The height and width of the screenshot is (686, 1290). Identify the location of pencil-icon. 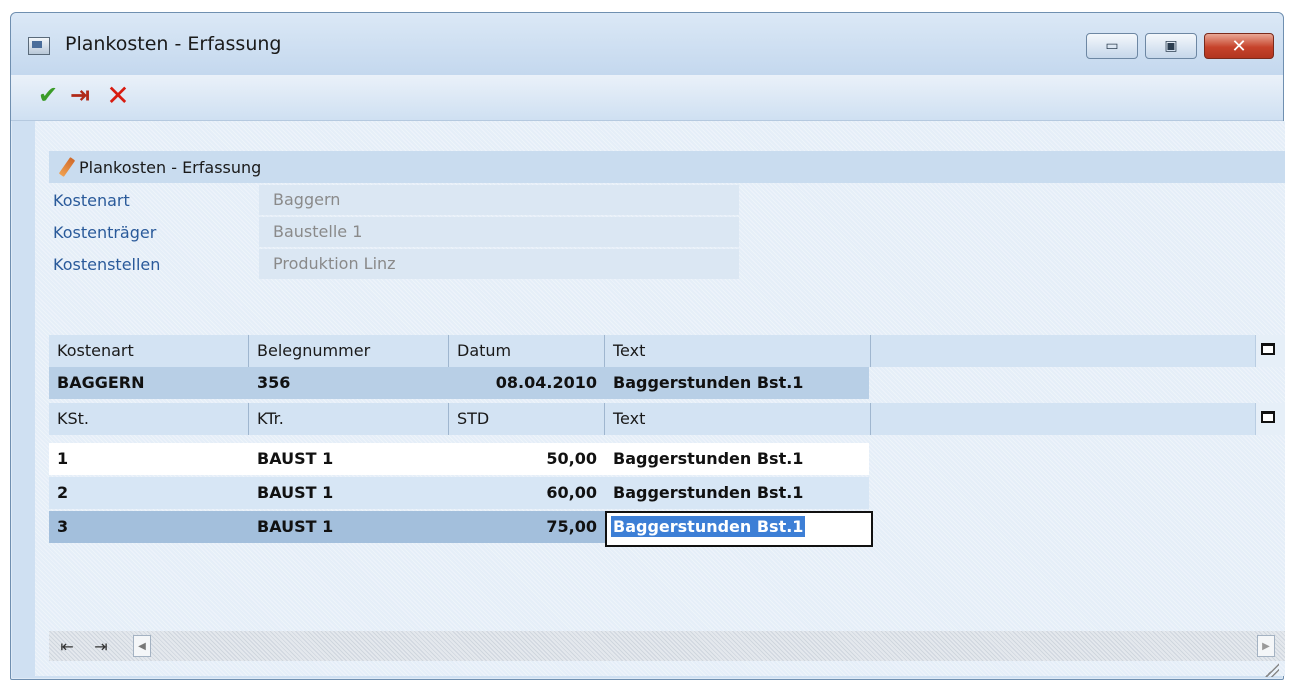
(66, 167).